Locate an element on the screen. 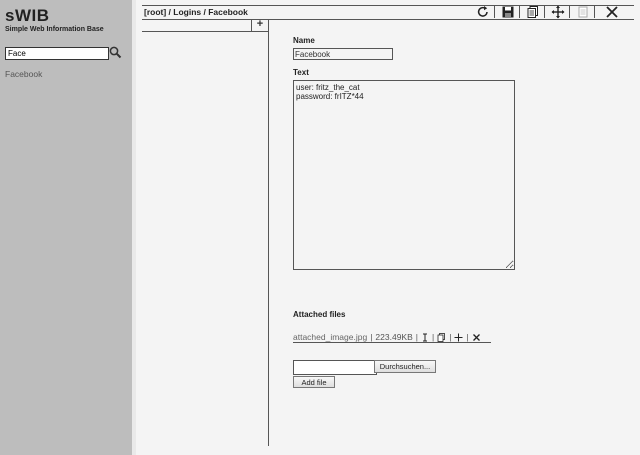 This screenshot has height=455, width=640. search-input is located at coordinates (57, 53).